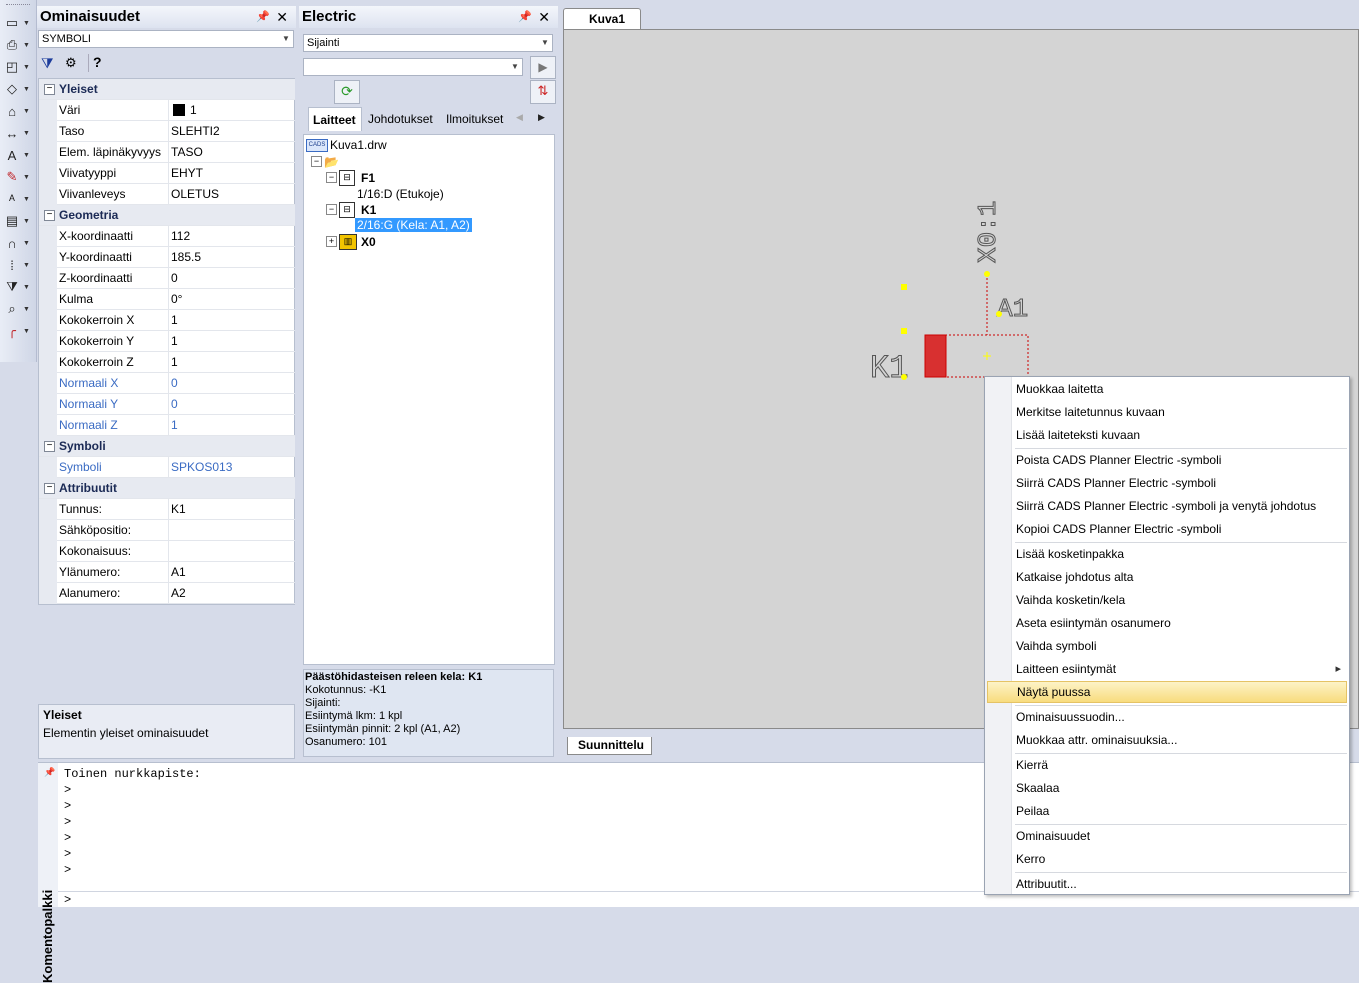 The width and height of the screenshot is (1359, 983). Describe the element at coordinates (231, 194) in the screenshot. I see `property-value: OLETUS` at that location.